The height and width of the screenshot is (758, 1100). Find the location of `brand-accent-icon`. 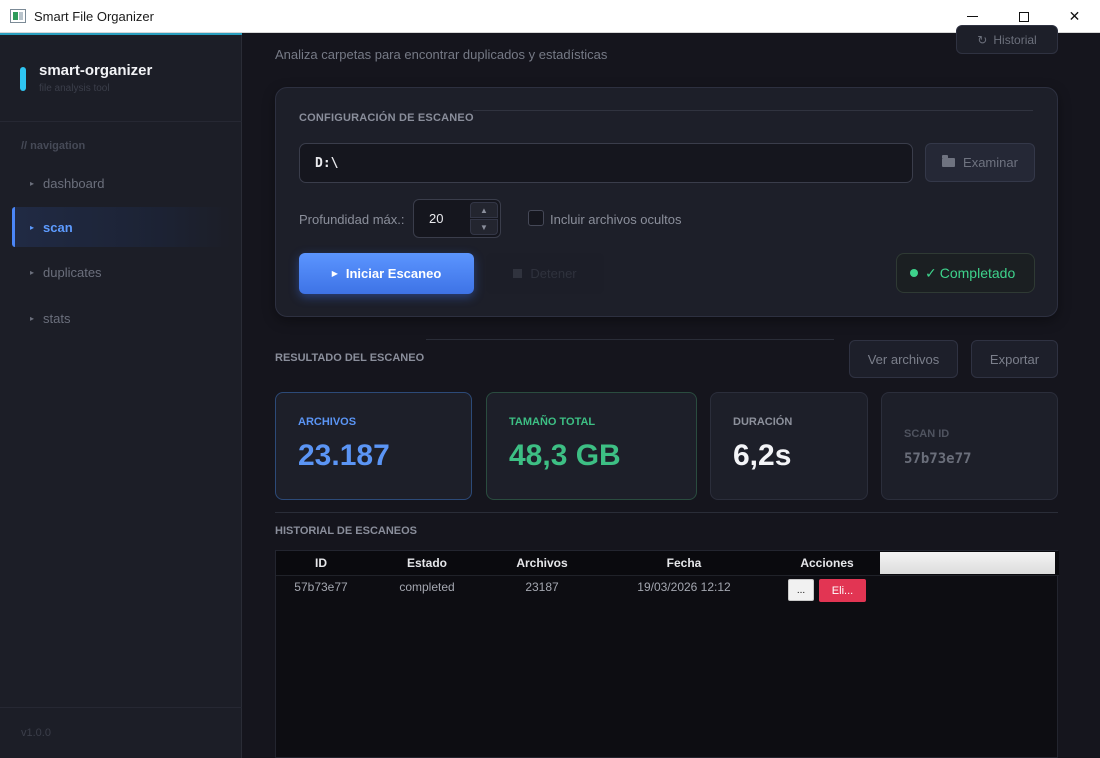

brand-accent-icon is located at coordinates (23, 79).